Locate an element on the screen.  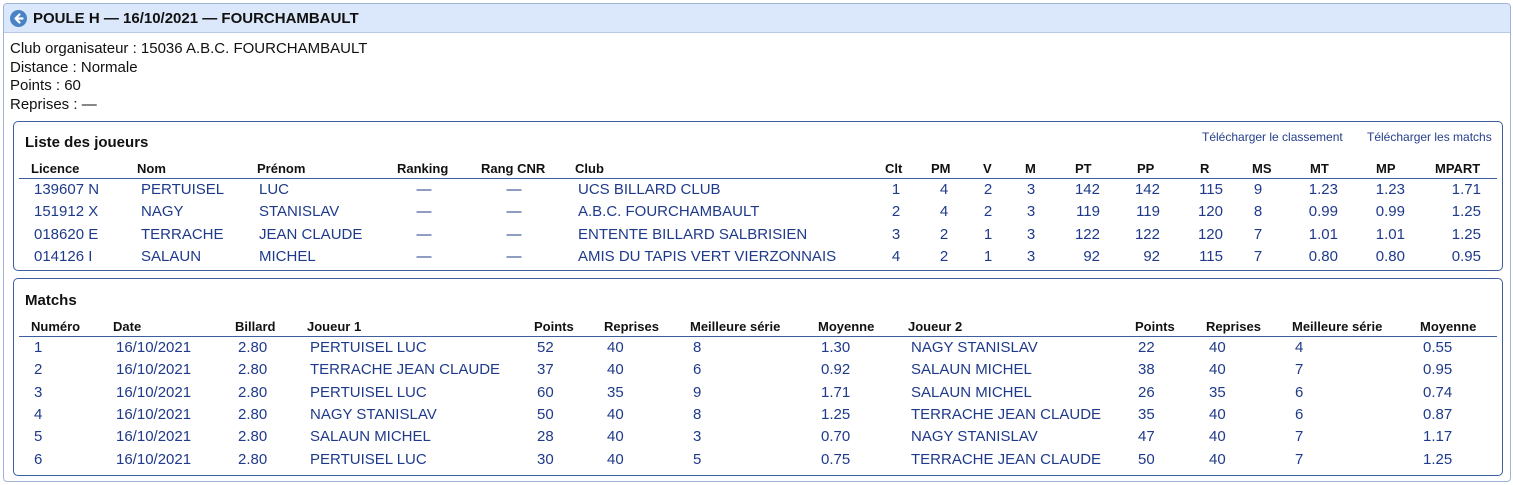
players-cell-ms: 8 is located at coordinates (1258, 212).